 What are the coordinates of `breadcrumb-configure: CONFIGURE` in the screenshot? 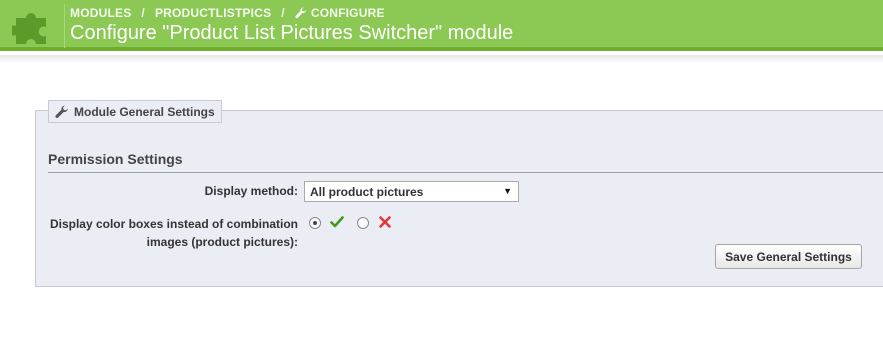 It's located at (347, 13).